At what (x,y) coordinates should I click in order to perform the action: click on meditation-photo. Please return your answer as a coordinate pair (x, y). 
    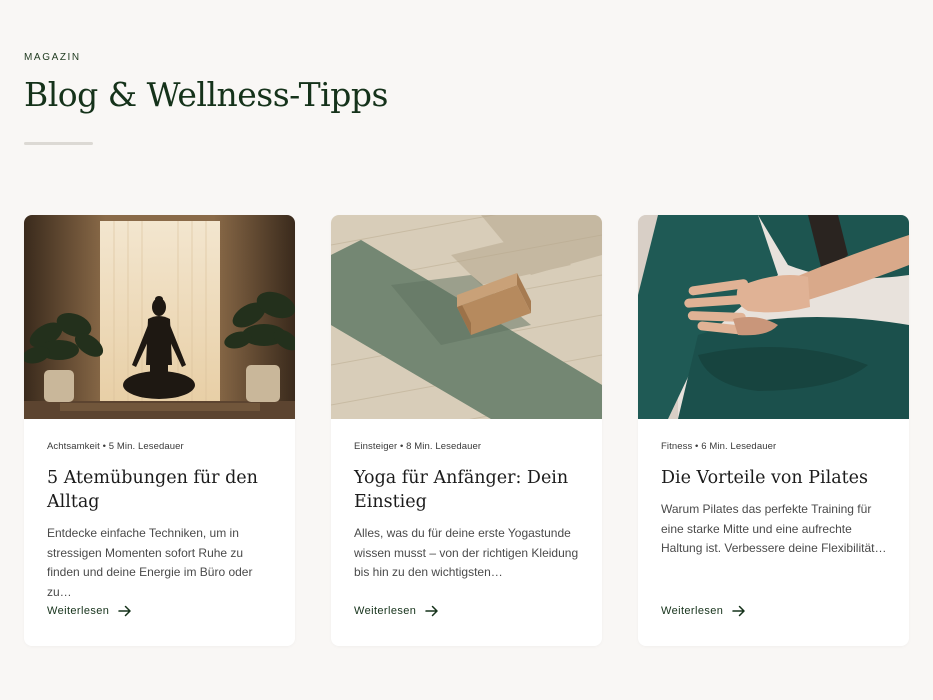
    Looking at the image, I should click on (159, 317).